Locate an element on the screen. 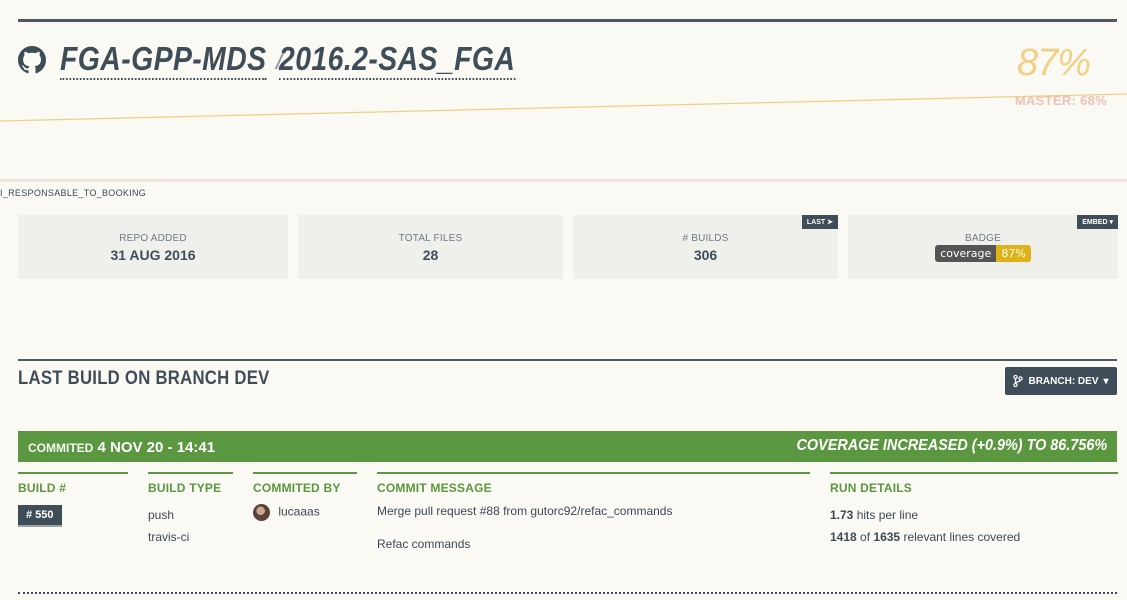 Image resolution: width=1127 pixels, height=600 pixels. stat-value: 306 is located at coordinates (705, 255).